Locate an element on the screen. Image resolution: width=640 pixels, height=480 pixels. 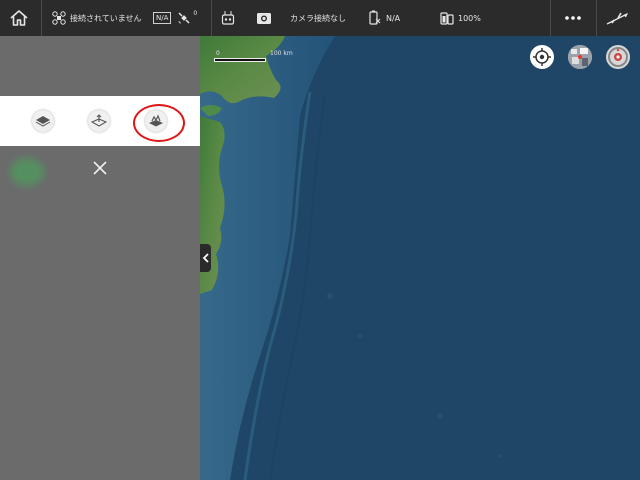
compass-icon is located at coordinates (618, 57).